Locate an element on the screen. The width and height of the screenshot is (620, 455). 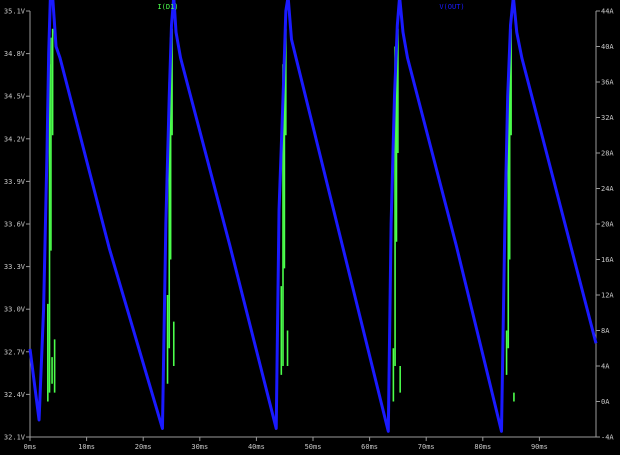
bottom-tick-label: 40ms is located at coordinates (256, 447).